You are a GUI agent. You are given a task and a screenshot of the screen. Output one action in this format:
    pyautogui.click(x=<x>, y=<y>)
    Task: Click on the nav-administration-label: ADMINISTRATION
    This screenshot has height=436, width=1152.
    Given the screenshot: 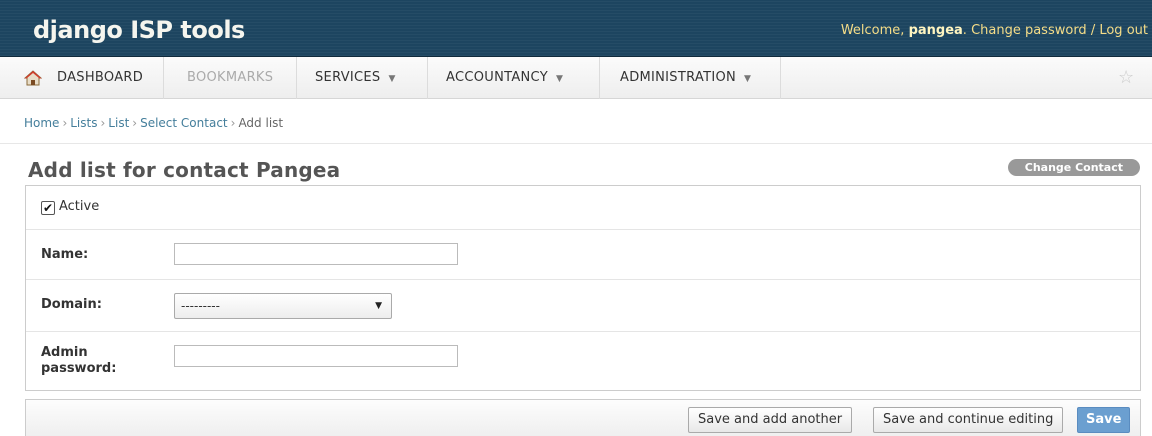 What is the action you would take?
    pyautogui.click(x=678, y=77)
    